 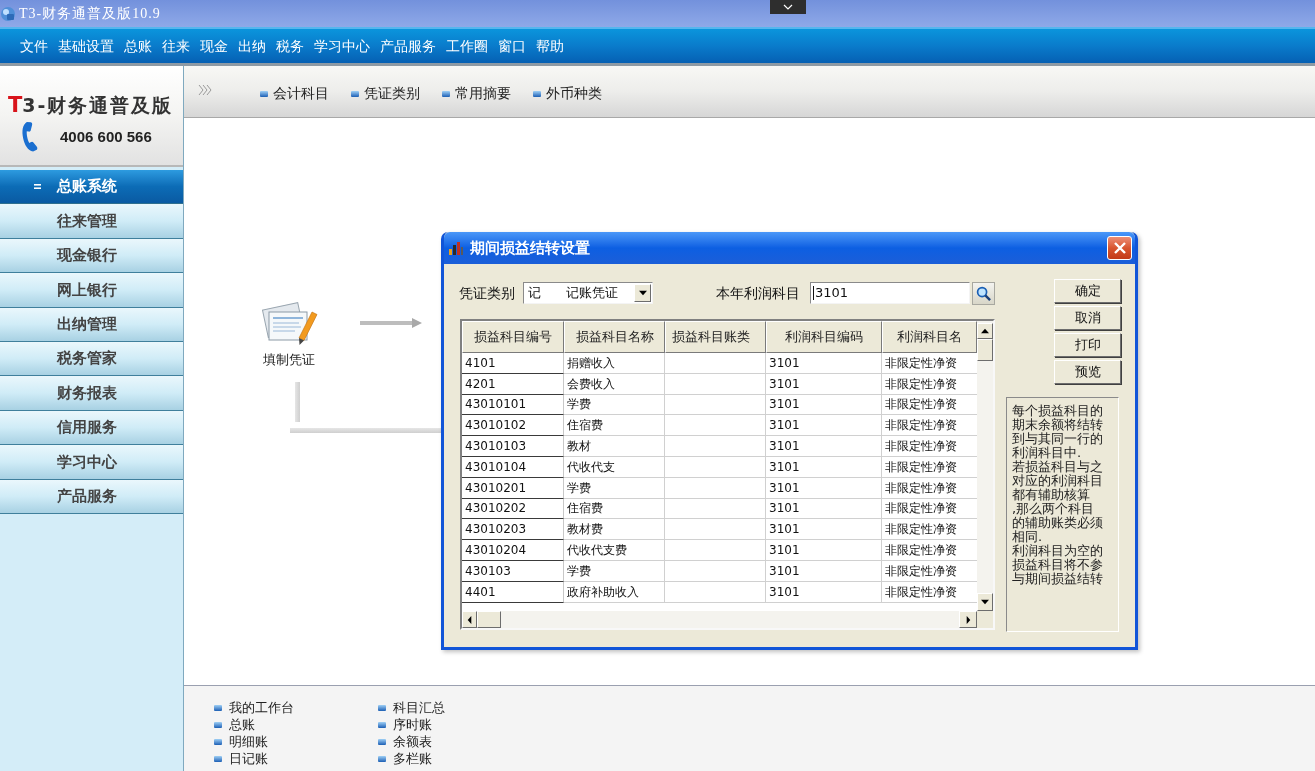 What do you see at coordinates (8, 13) in the screenshot?
I see `app-icon` at bounding box center [8, 13].